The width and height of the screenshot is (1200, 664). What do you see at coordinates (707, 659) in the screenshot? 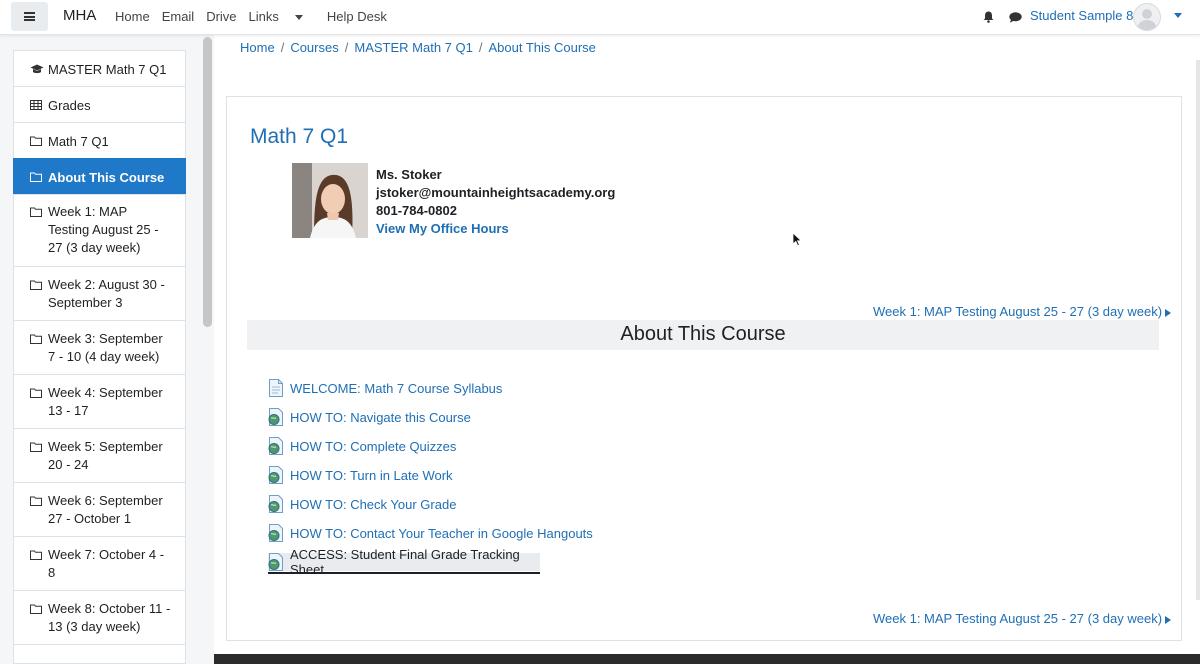
I see `page-footer` at bounding box center [707, 659].